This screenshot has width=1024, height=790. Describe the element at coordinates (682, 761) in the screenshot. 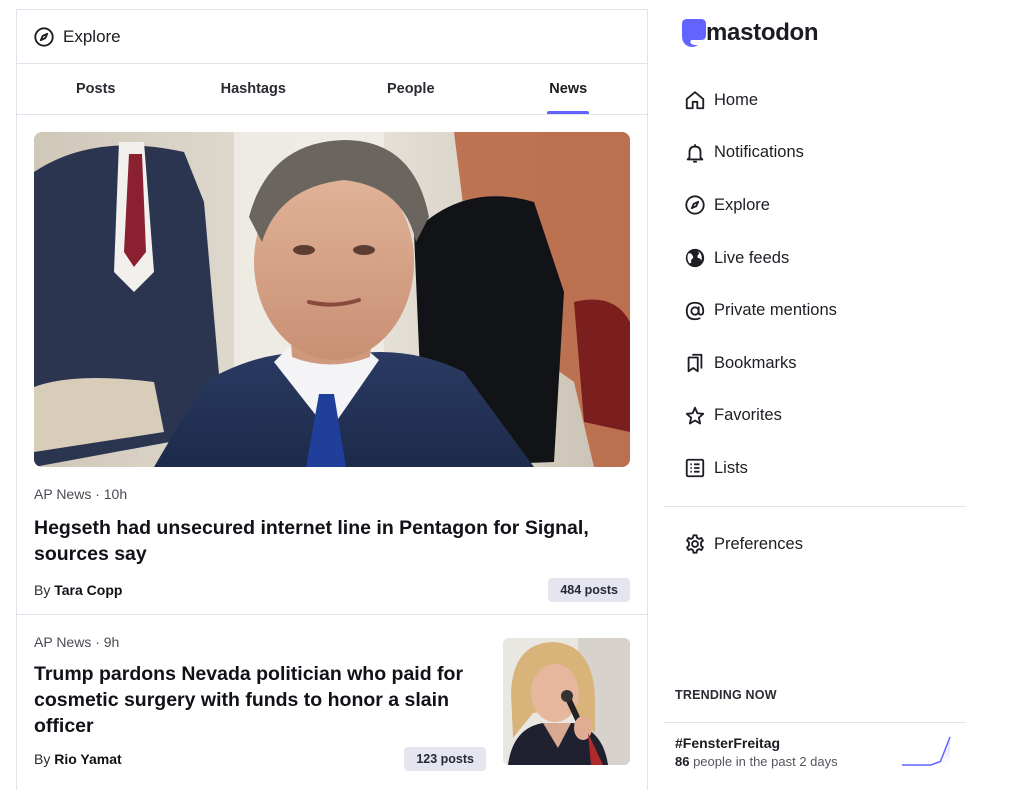

I see `usage-count: 86` at that location.